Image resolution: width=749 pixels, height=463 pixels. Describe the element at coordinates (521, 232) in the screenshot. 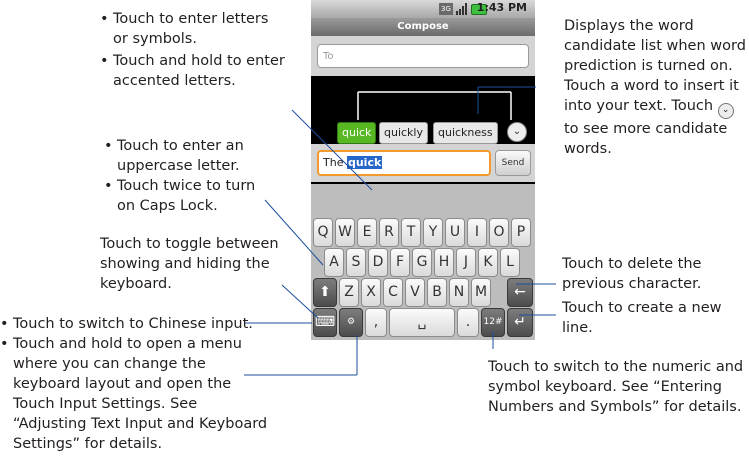

I see `key-p: P` at that location.